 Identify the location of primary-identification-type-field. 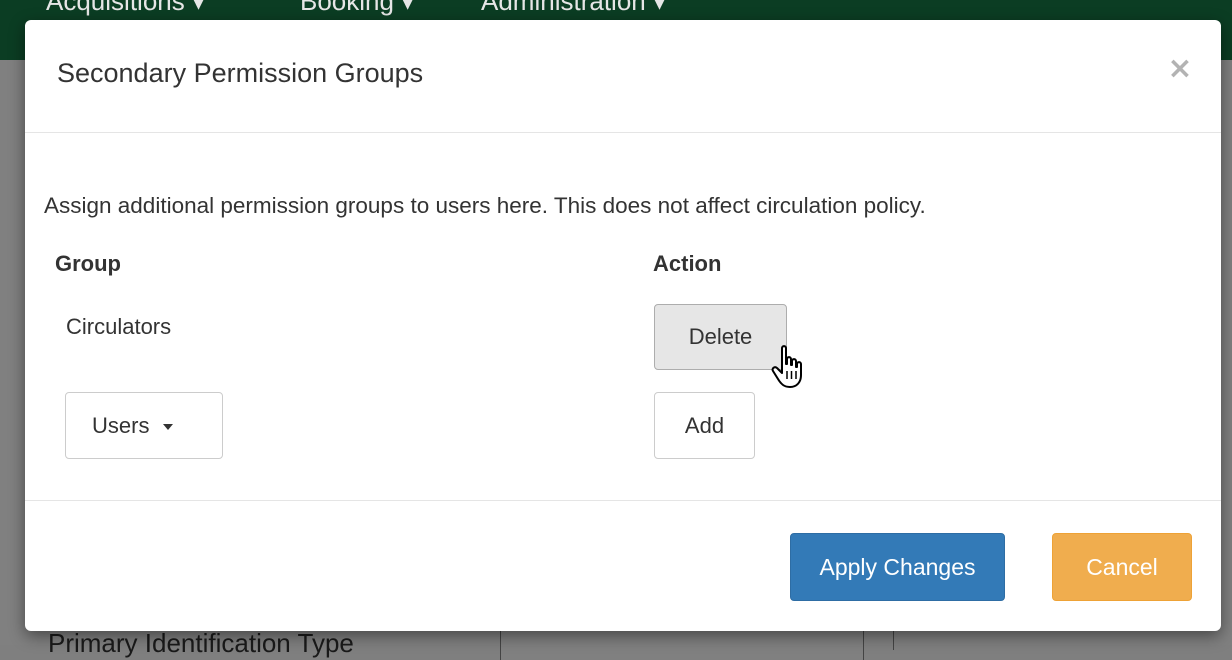
(682, 645).